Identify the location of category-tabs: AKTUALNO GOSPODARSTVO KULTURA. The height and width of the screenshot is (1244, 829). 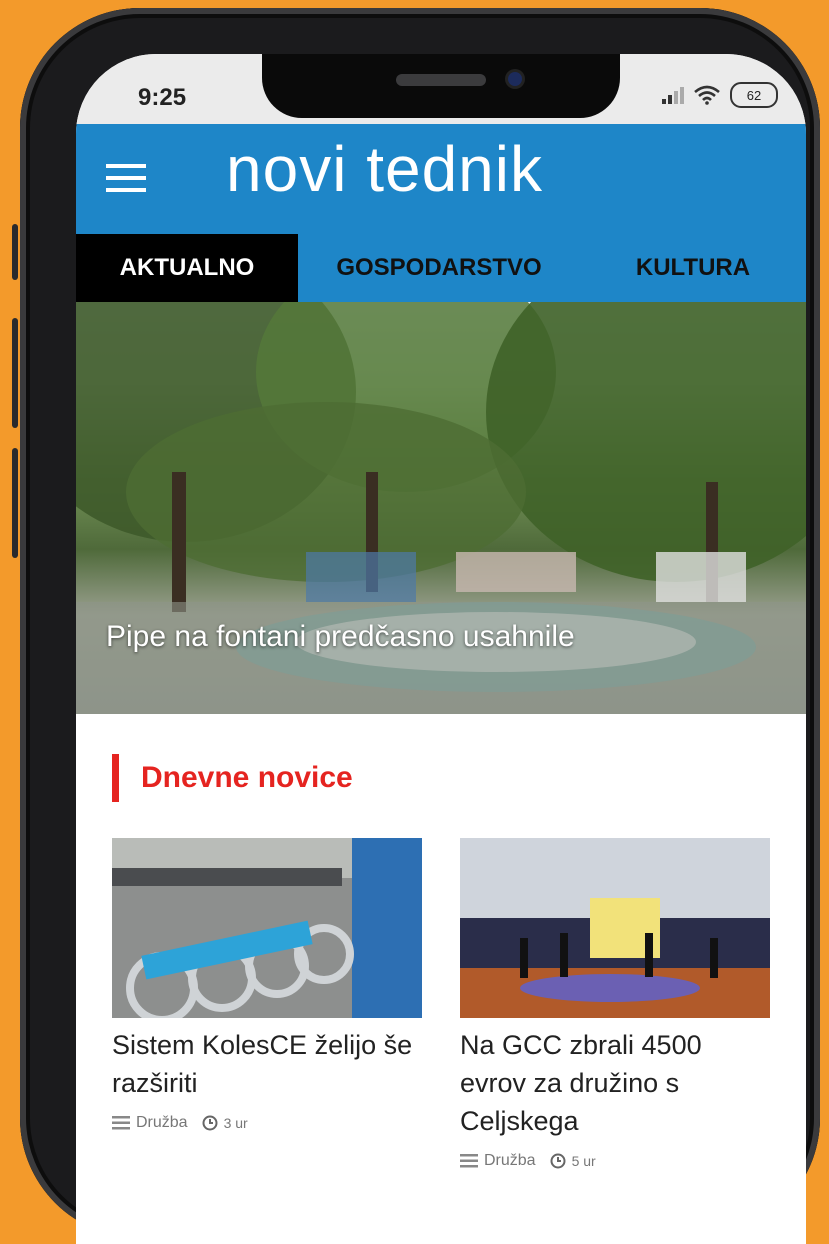
(441, 268).